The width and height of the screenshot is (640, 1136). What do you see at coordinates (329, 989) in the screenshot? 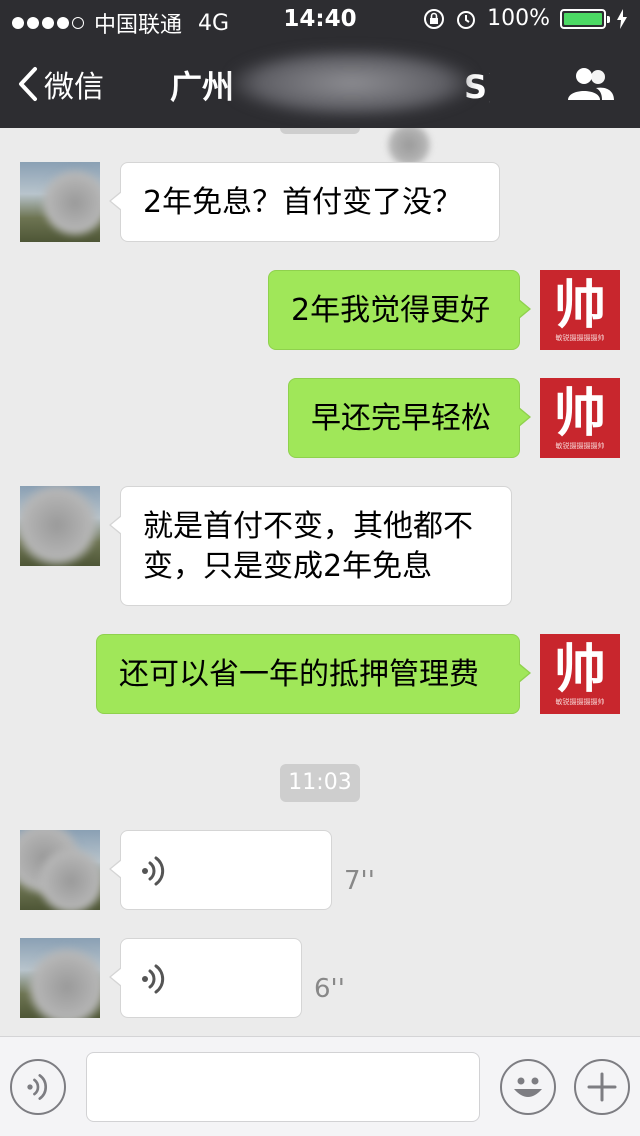
I see `voice-duration: 6''` at bounding box center [329, 989].